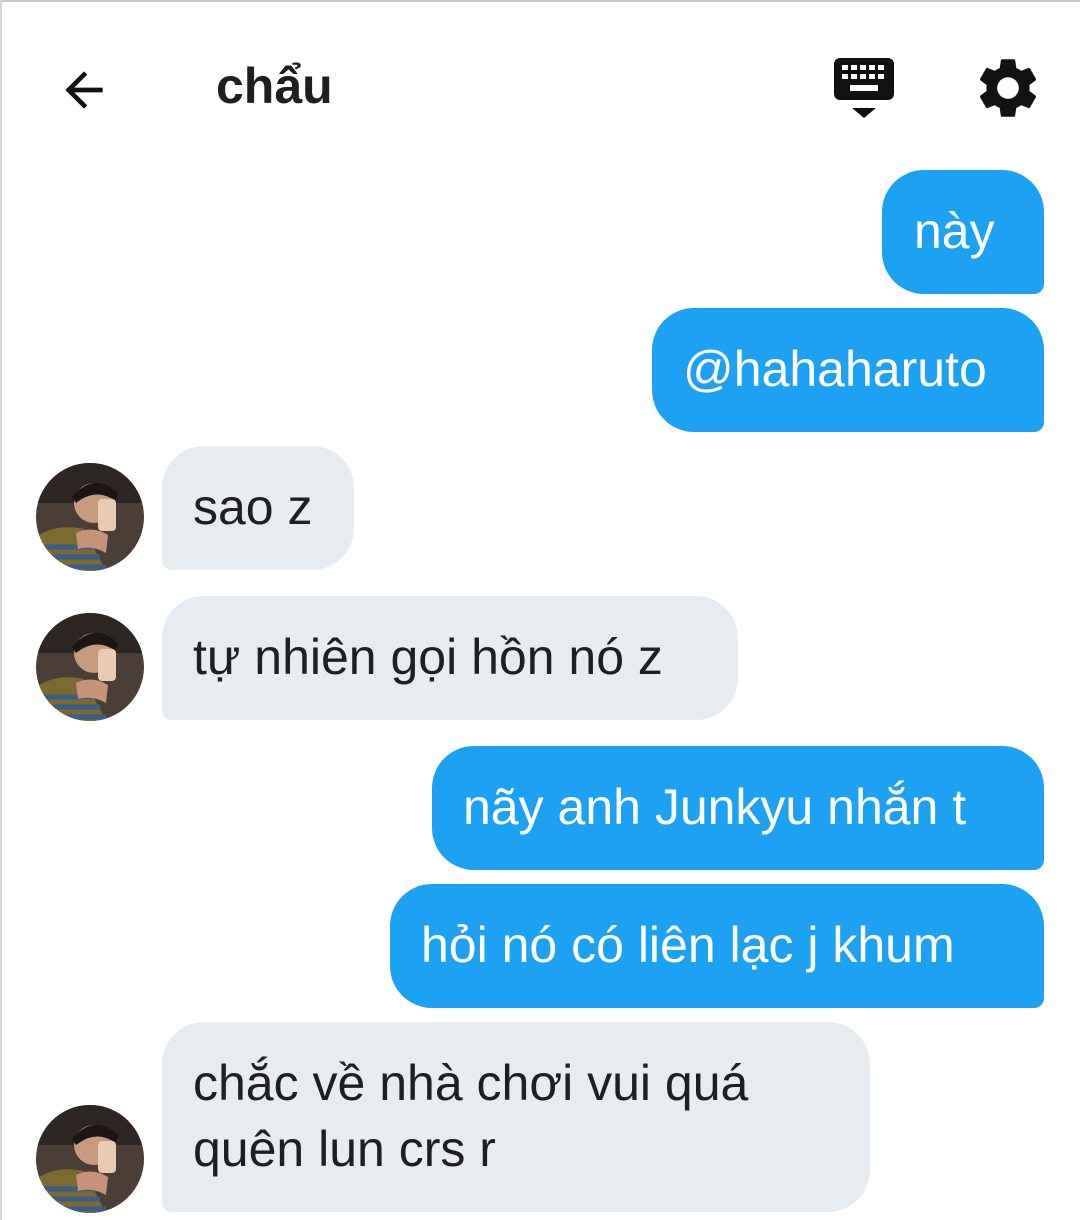 The image size is (1080, 1220). What do you see at coordinates (428, 657) in the screenshot?
I see `message-text: tự nhiên gọi hồn nó z` at bounding box center [428, 657].